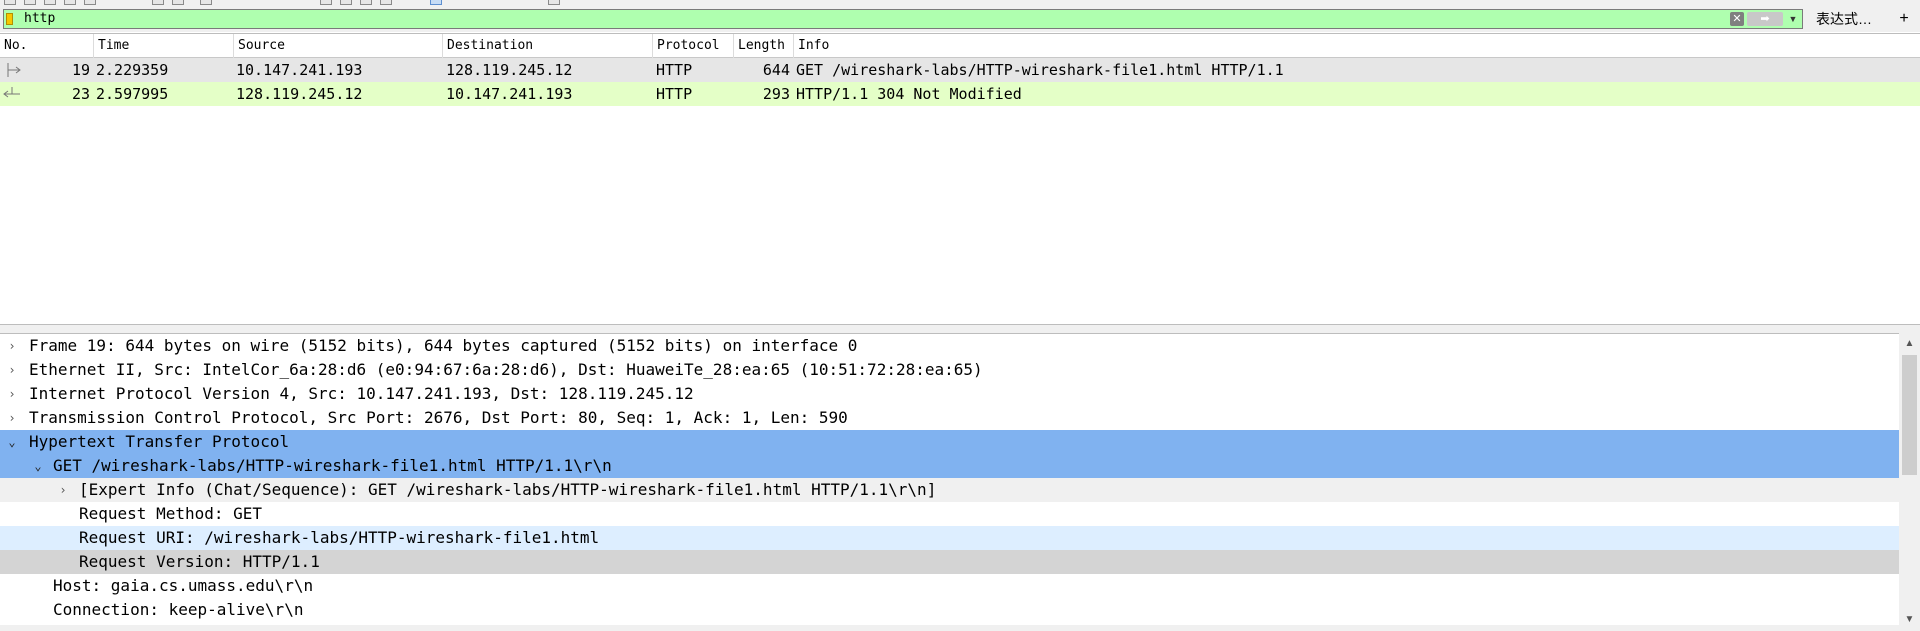 This screenshot has height=631, width=1920. I want to click on response-arrow-icon, so click(11, 92).